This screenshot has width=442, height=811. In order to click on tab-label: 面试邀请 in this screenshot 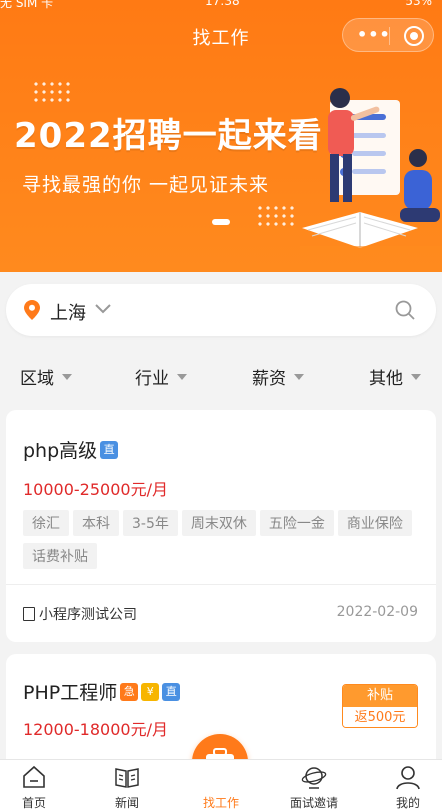, I will do `click(313, 803)`.